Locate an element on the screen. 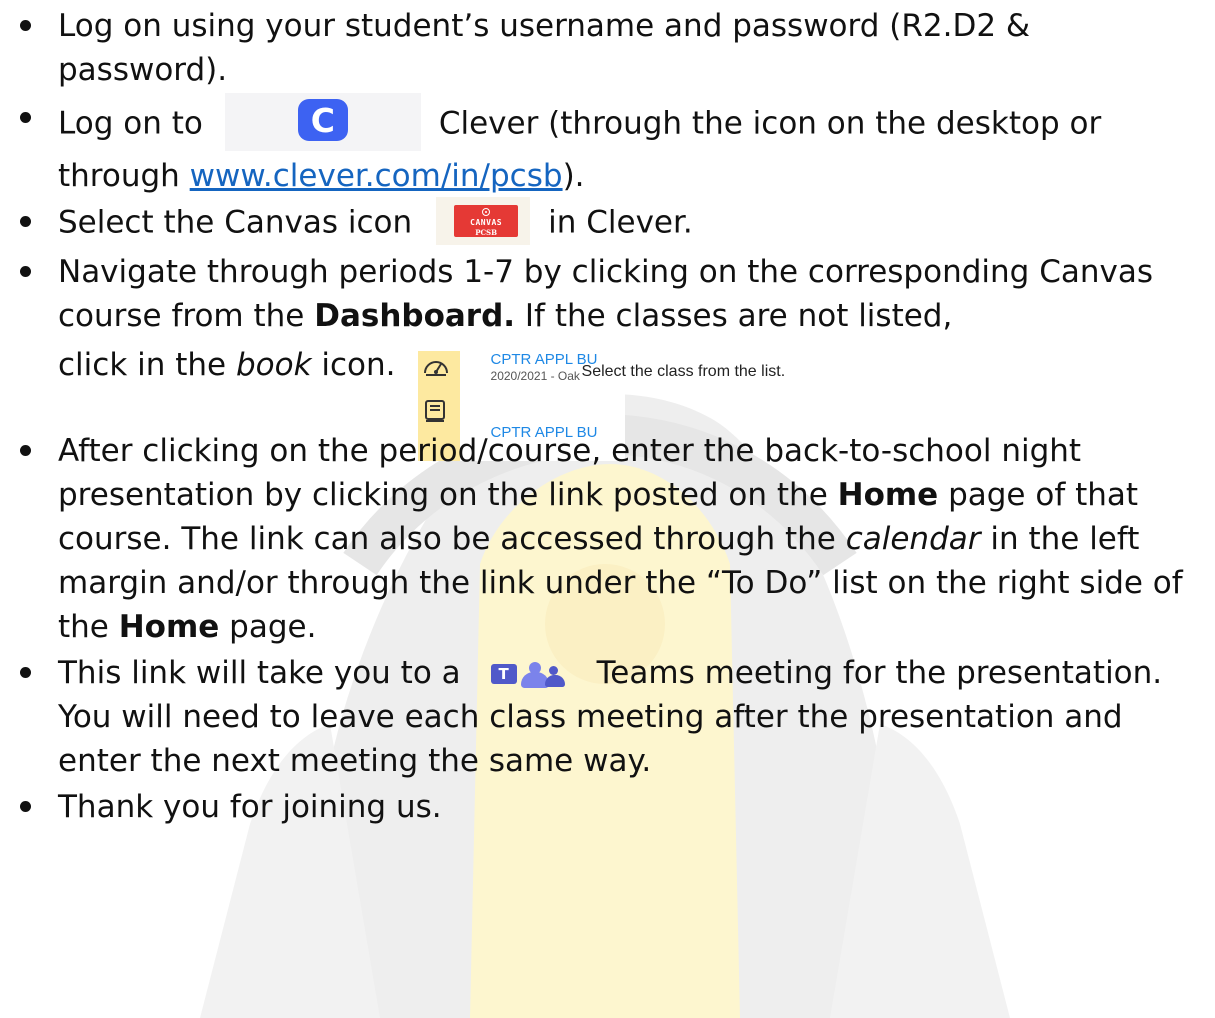 The height and width of the screenshot is (1018, 1215). teams-icon: T is located at coordinates (528, 672).